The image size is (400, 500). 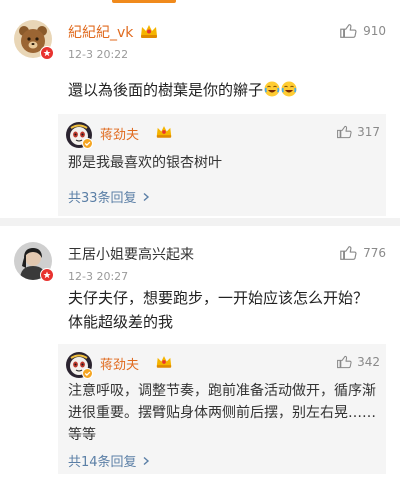 I want to click on comment-text: 還以為後面的樹葉是你的辮子, so click(x=218, y=90).